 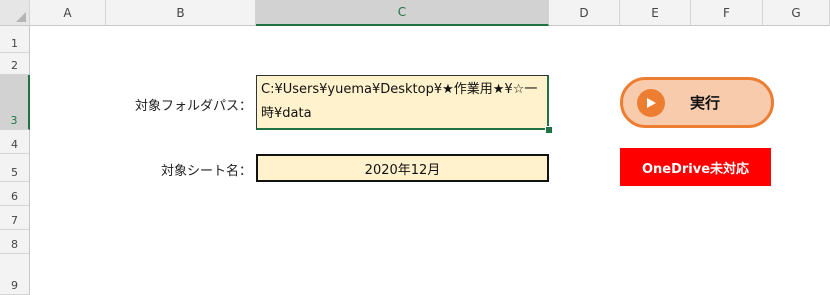 I want to click on row-header-9: 9, so click(x=15, y=274).